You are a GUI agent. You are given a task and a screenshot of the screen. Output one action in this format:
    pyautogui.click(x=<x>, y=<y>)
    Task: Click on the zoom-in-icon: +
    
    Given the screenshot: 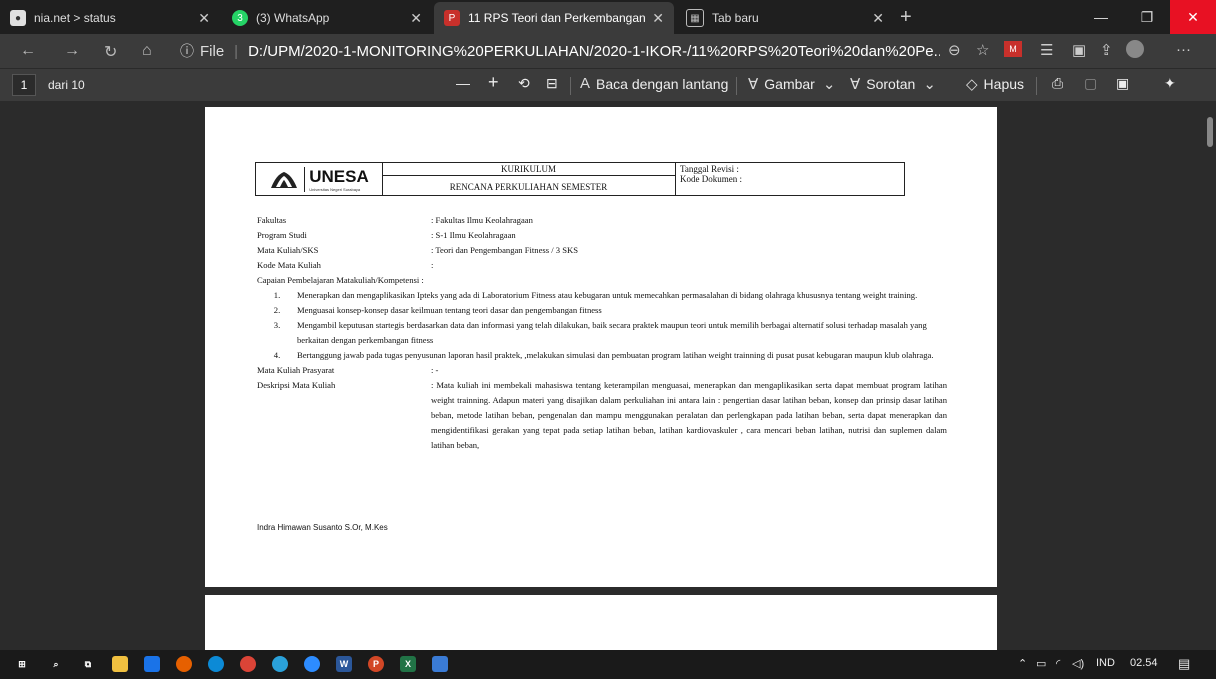 What is the action you would take?
    pyautogui.click(x=493, y=82)
    